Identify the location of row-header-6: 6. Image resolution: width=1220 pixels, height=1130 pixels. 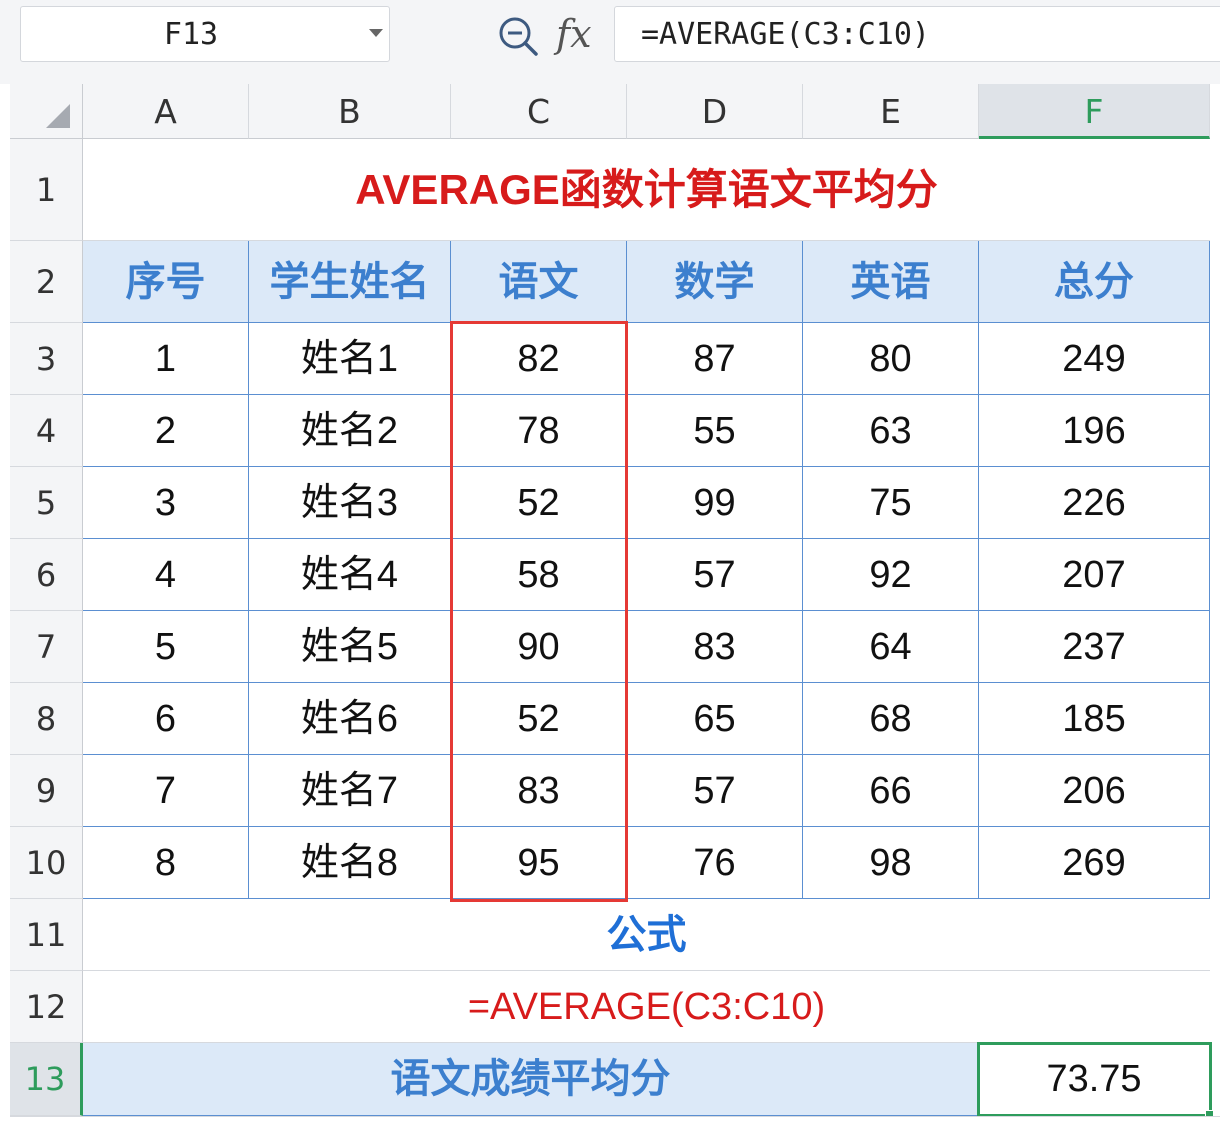
(46, 575).